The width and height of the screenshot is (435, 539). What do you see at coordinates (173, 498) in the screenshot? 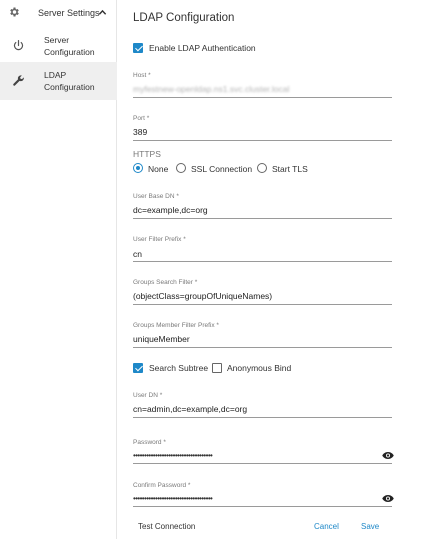
I see `confirm-password-input: ••••••••••••••••••••••••••••••••••••` at bounding box center [173, 498].